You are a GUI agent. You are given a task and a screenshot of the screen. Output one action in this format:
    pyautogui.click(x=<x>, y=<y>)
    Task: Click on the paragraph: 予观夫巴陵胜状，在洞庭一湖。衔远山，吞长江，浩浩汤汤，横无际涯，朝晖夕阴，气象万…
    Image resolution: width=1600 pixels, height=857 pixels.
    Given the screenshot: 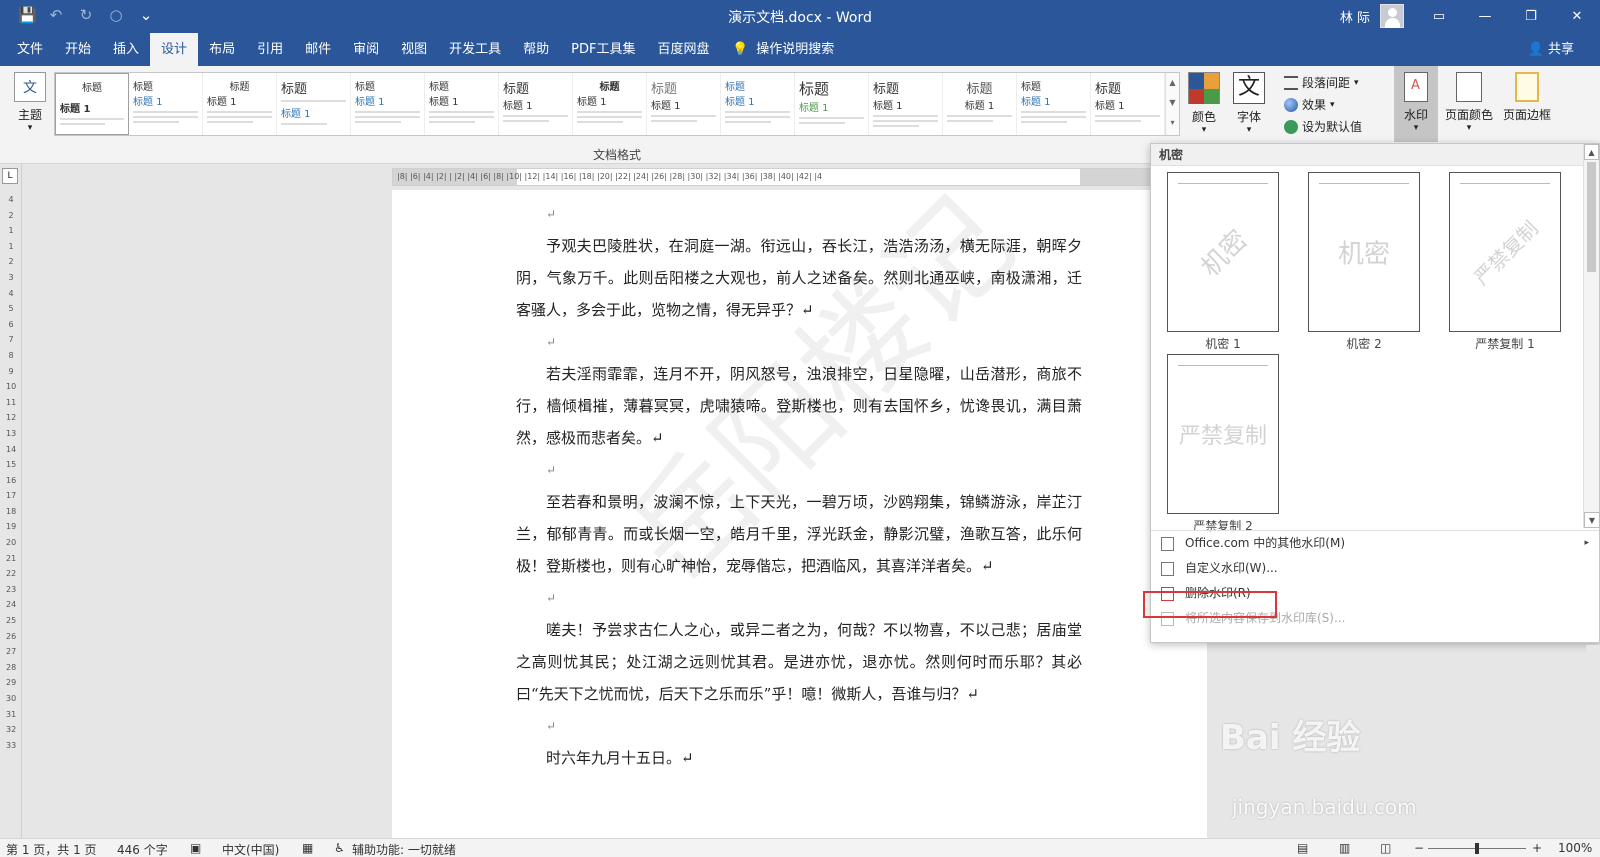 What is the action you would take?
    pyautogui.click(x=799, y=278)
    